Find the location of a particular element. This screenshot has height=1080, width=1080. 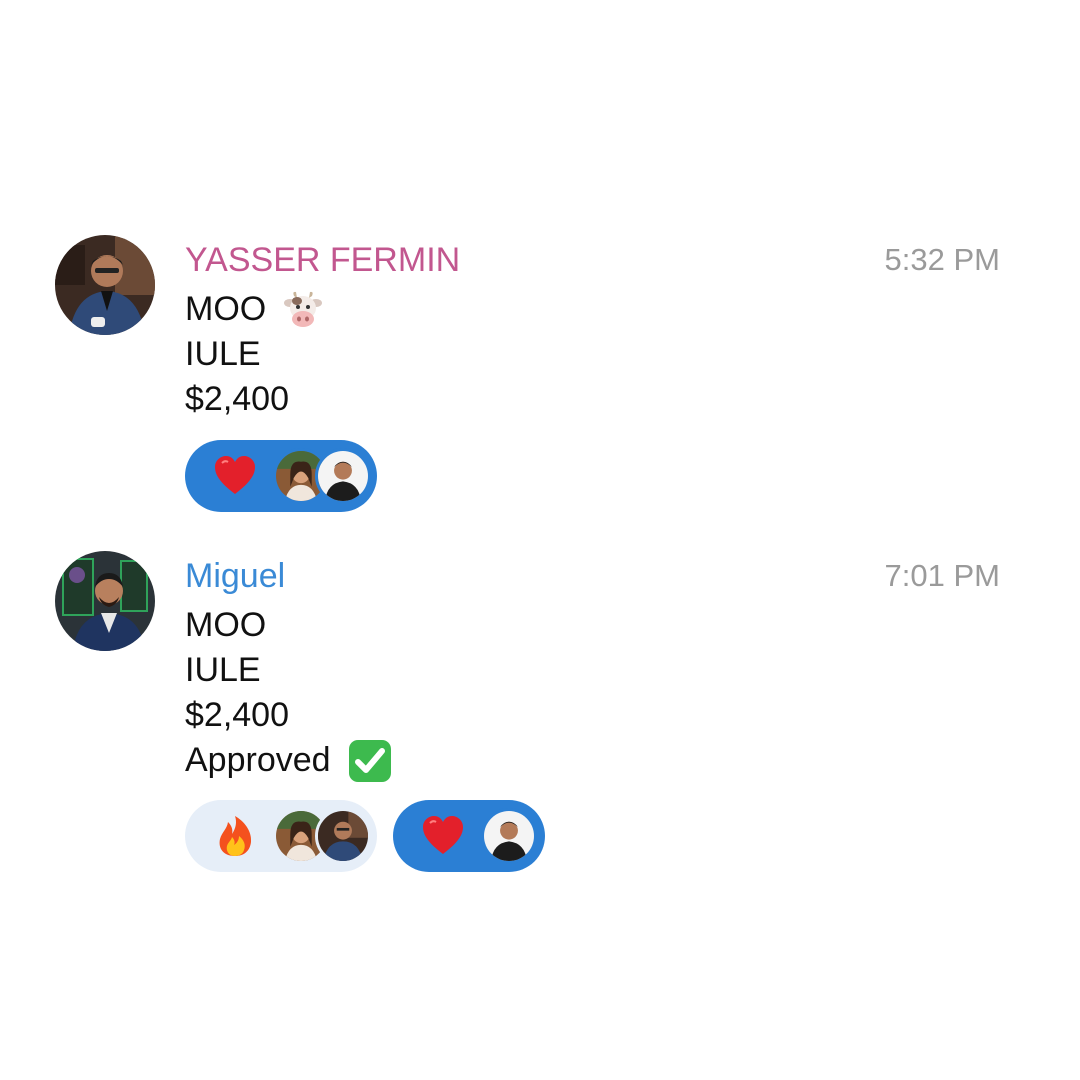

message-line: Approved is located at coordinates (289, 760).